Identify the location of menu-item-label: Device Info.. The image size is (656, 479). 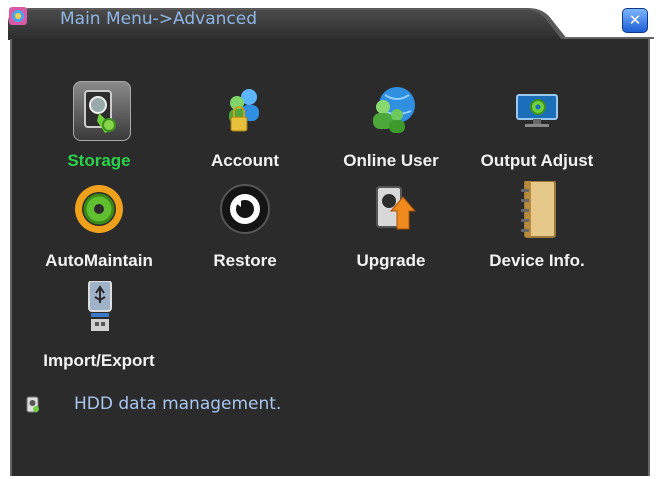
(537, 260).